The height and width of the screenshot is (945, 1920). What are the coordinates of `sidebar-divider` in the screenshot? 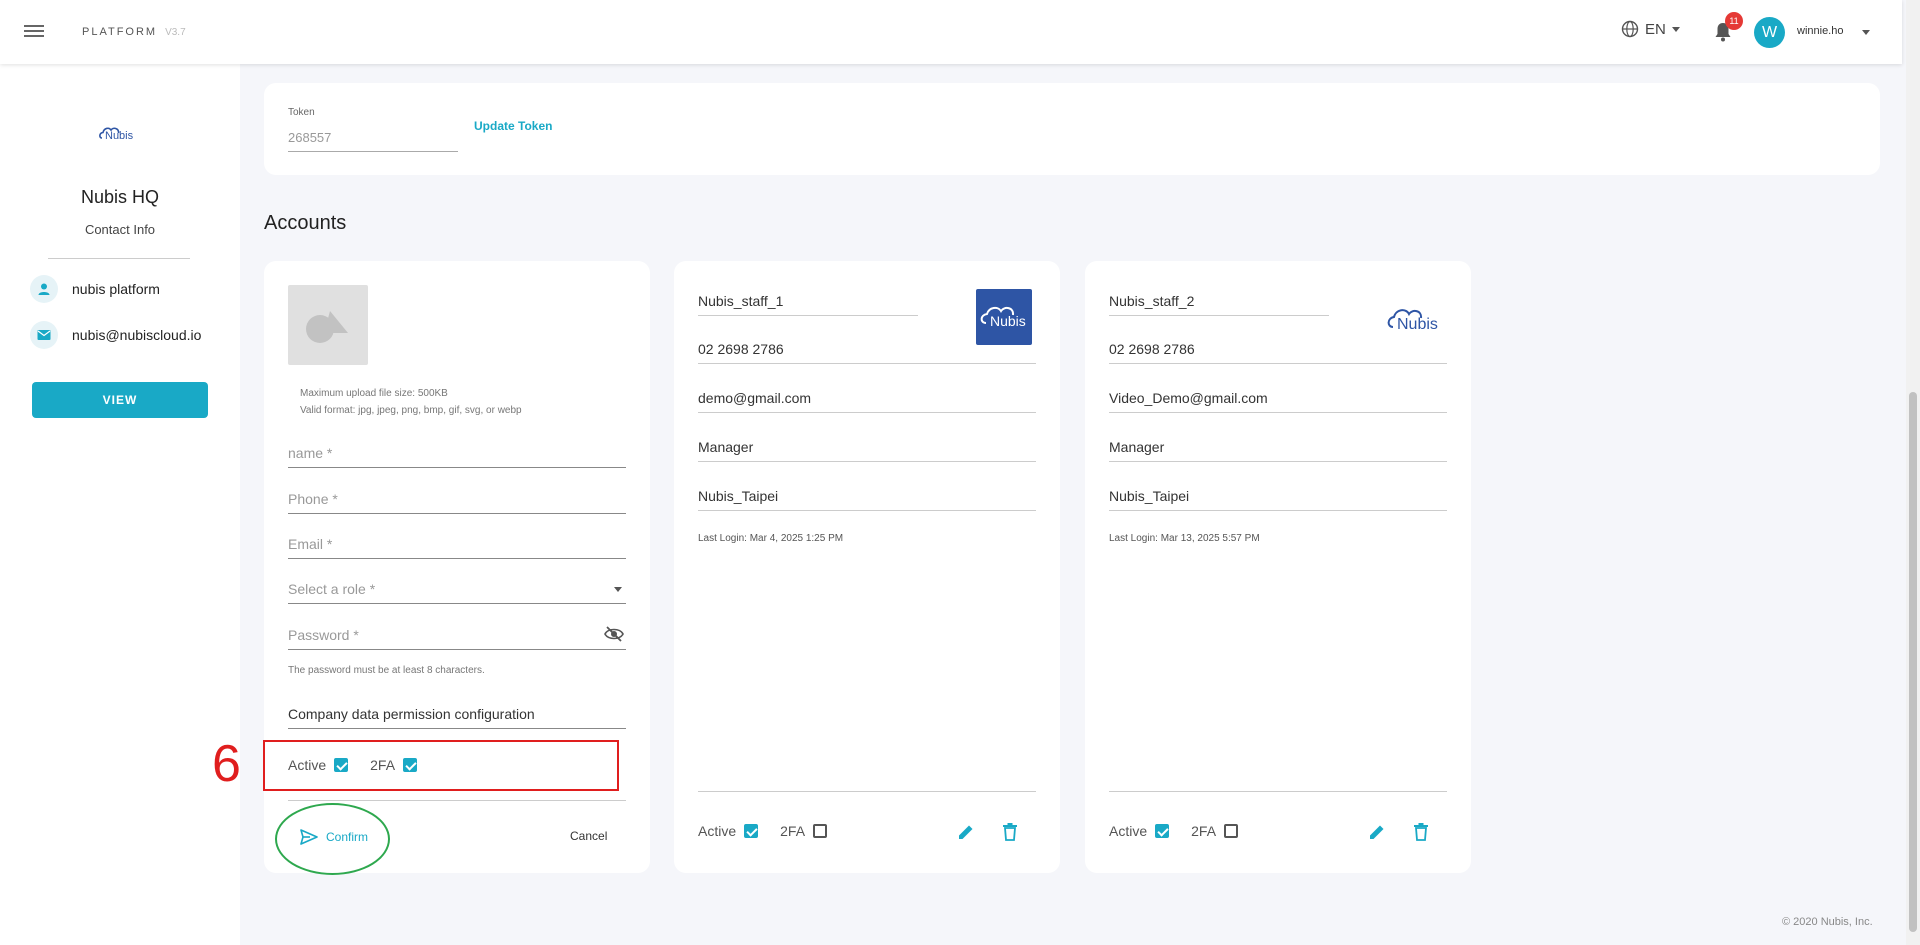 It's located at (119, 258).